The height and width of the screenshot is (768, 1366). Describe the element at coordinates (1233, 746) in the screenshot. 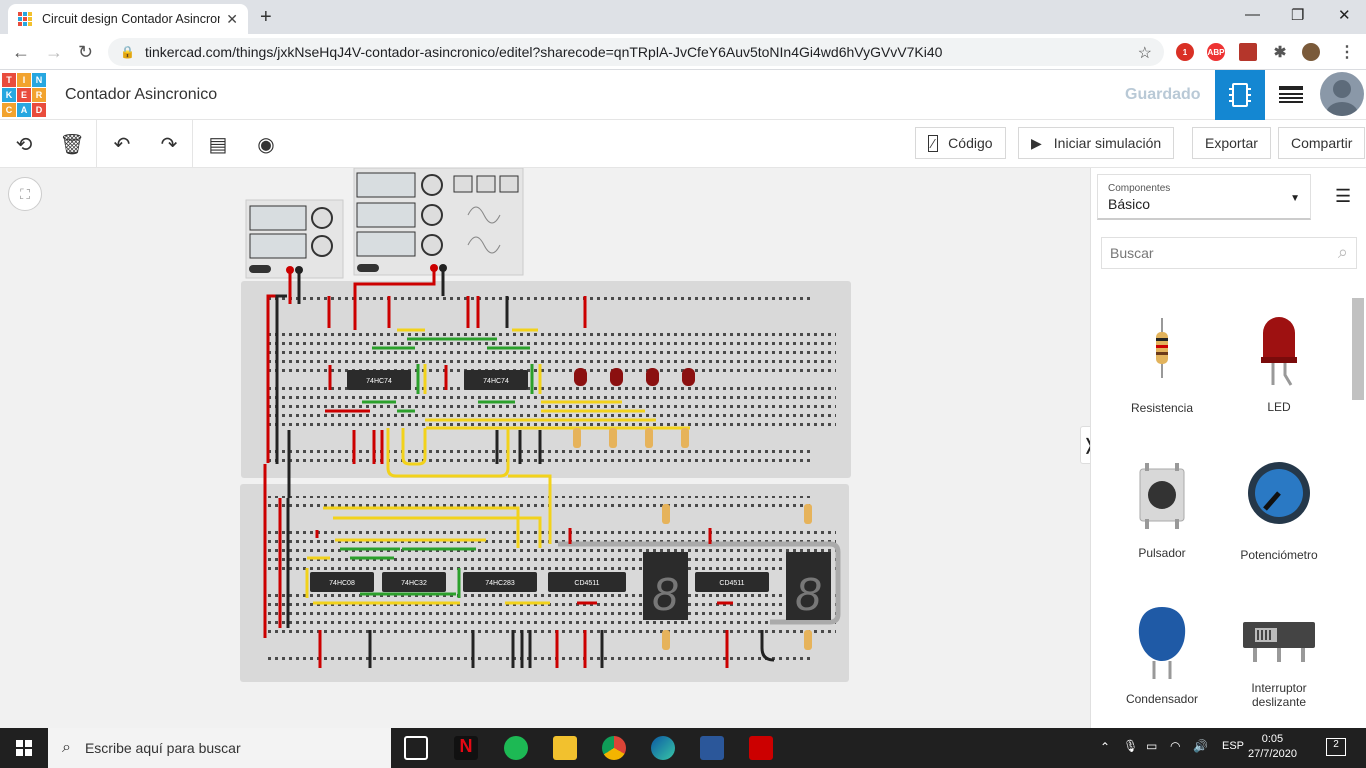

I see `language-indicator: ESP` at that location.